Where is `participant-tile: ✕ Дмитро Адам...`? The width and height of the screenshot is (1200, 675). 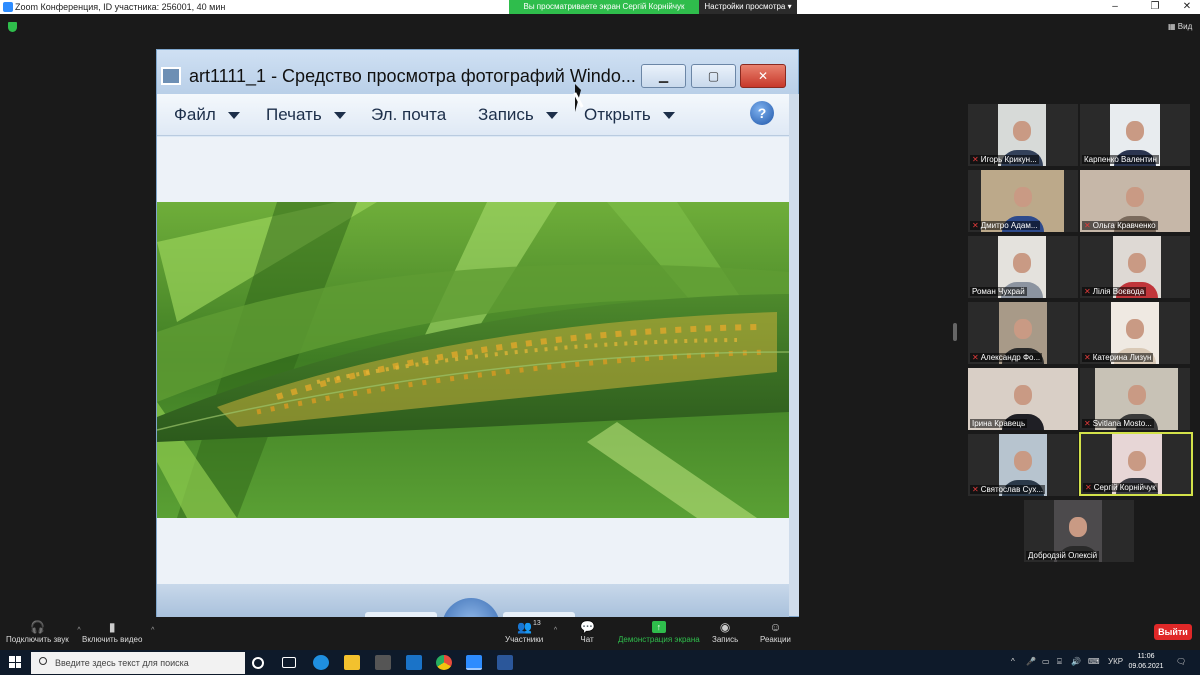 participant-tile: ✕ Дмитро Адам... is located at coordinates (1023, 201).